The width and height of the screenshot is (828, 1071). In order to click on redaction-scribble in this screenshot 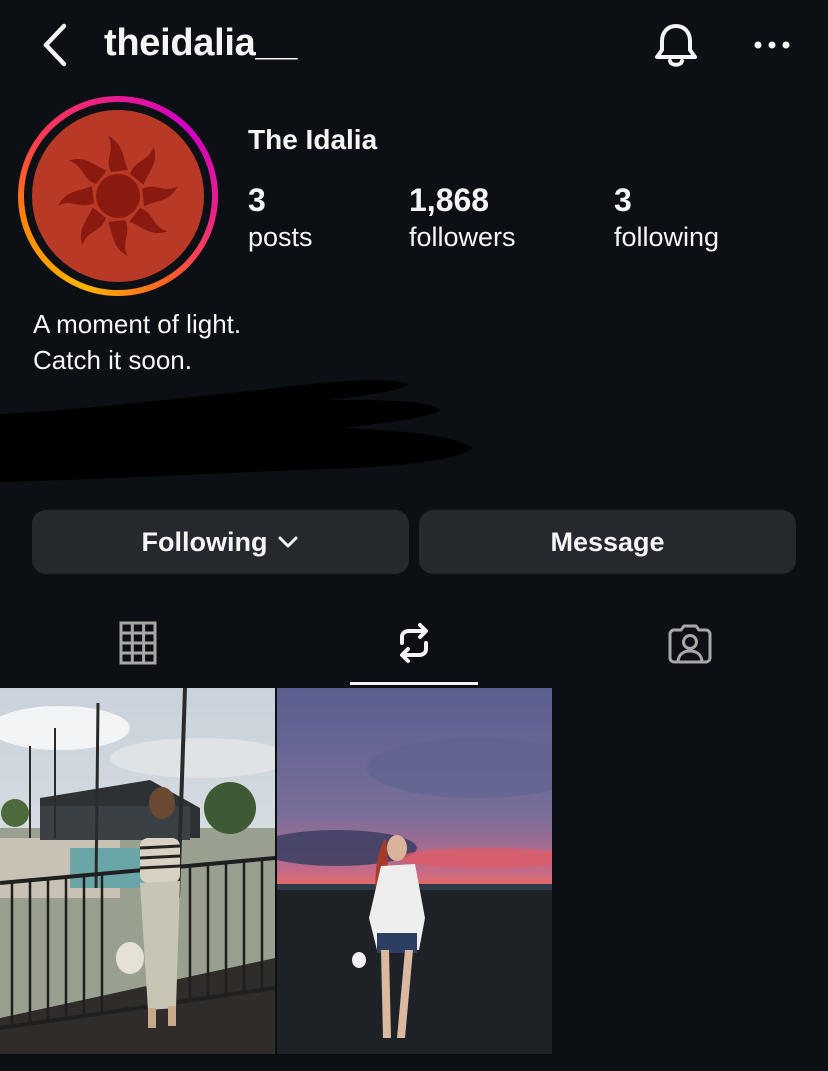, I will do `click(236, 431)`.